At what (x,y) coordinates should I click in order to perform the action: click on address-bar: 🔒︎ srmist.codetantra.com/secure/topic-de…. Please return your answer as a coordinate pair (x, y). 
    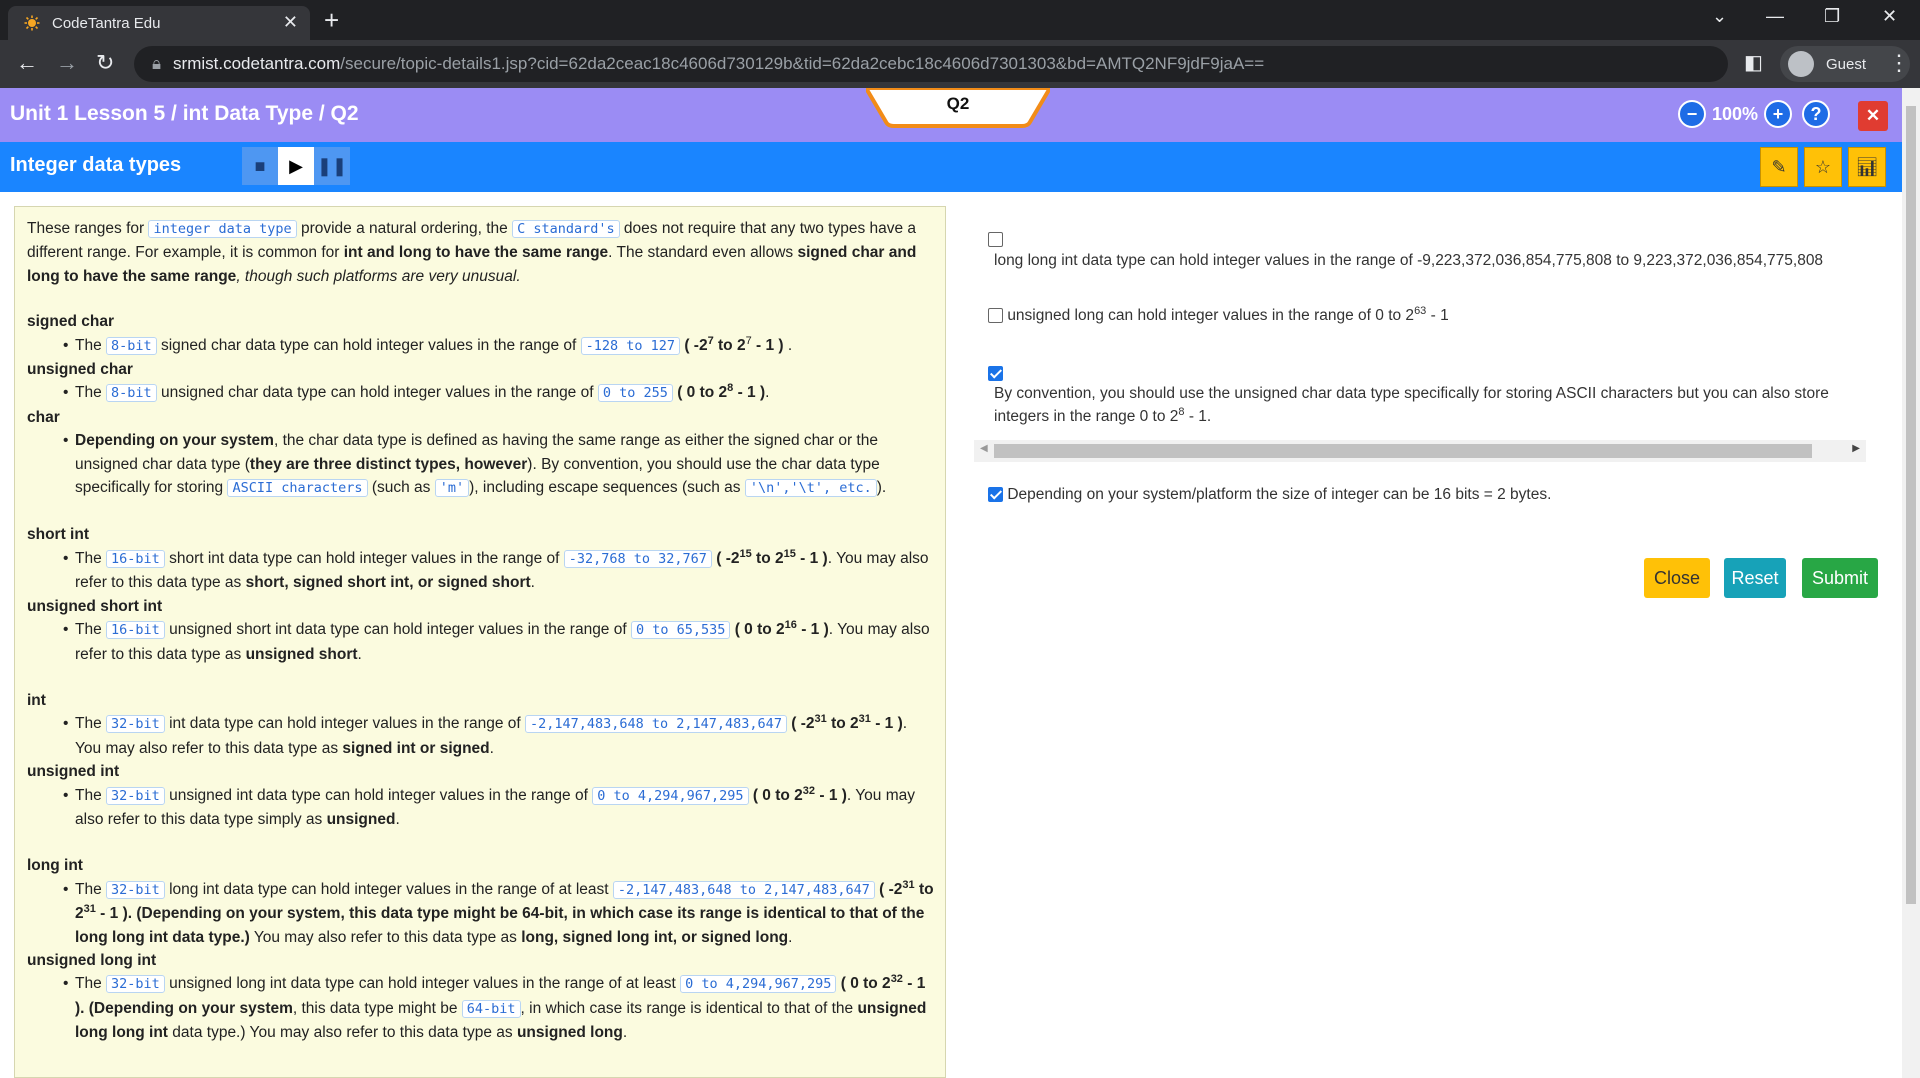
    Looking at the image, I should click on (931, 64).